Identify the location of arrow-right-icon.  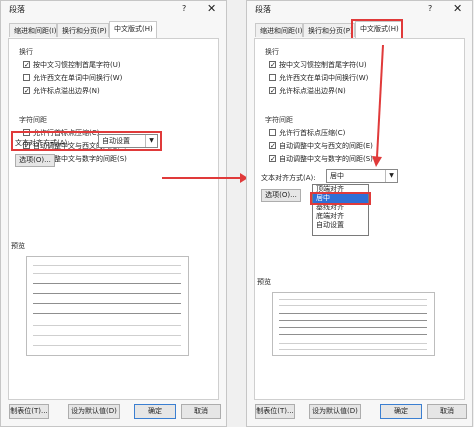
(205, 178).